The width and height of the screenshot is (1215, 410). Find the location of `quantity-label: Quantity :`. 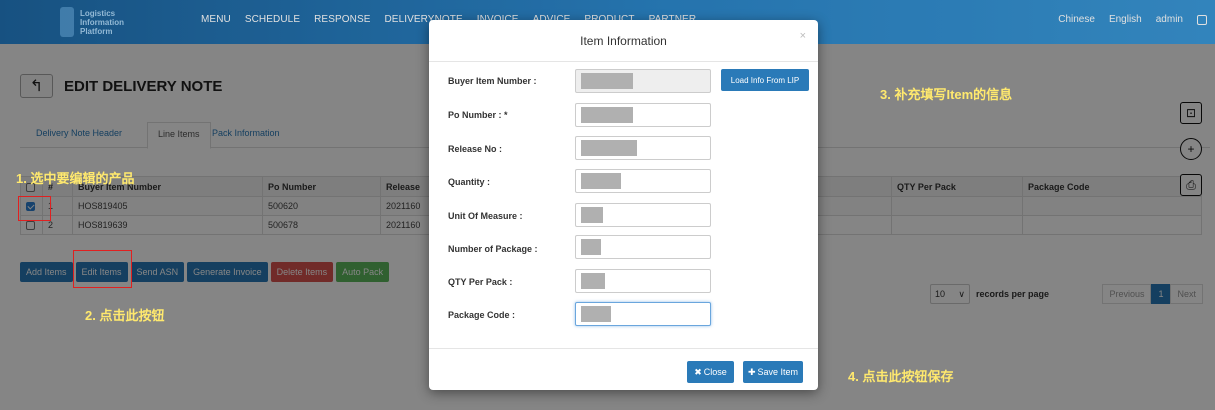

quantity-label: Quantity : is located at coordinates (469, 182).